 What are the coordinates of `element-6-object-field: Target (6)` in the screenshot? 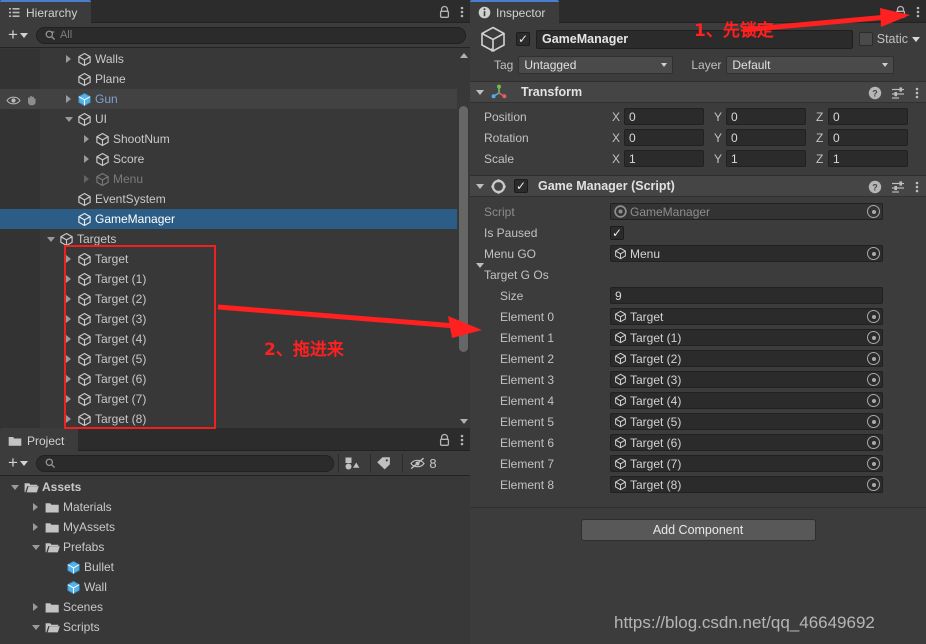 It's located at (746, 442).